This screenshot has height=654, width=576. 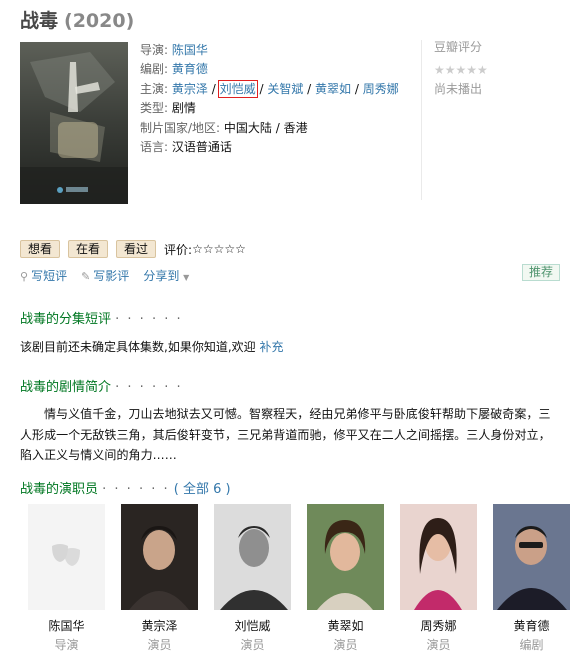 What do you see at coordinates (59, 489) in the screenshot?
I see `cast-heading-text: 战毒的演职员` at bounding box center [59, 489].